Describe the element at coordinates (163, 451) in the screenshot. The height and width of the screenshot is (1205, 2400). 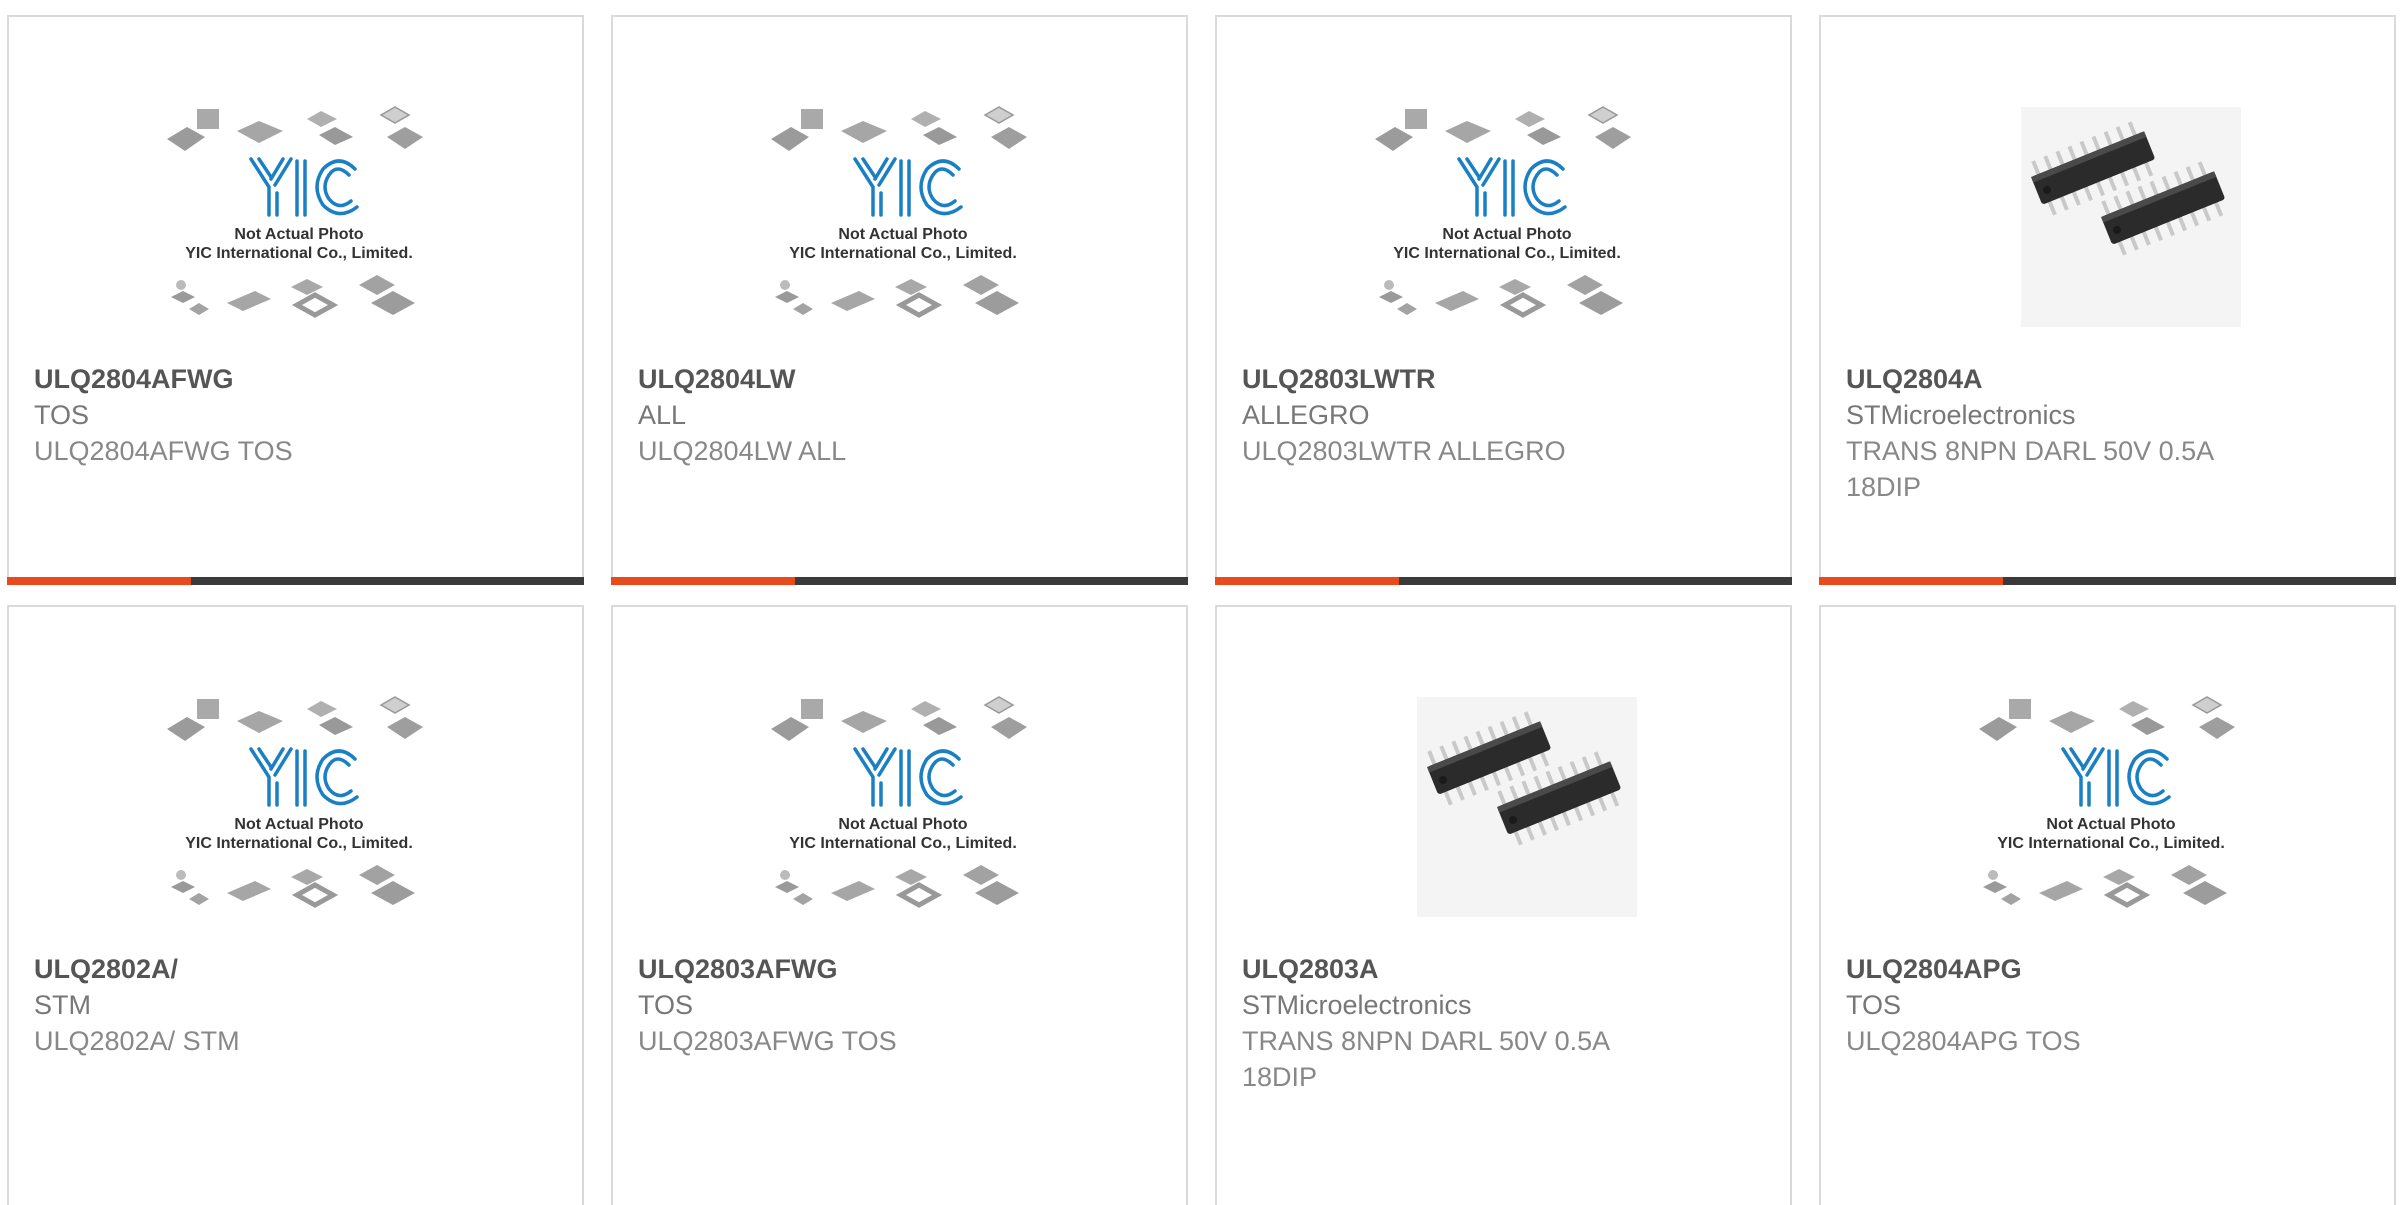
I see `description: ULQ2804AFWG TOS` at that location.